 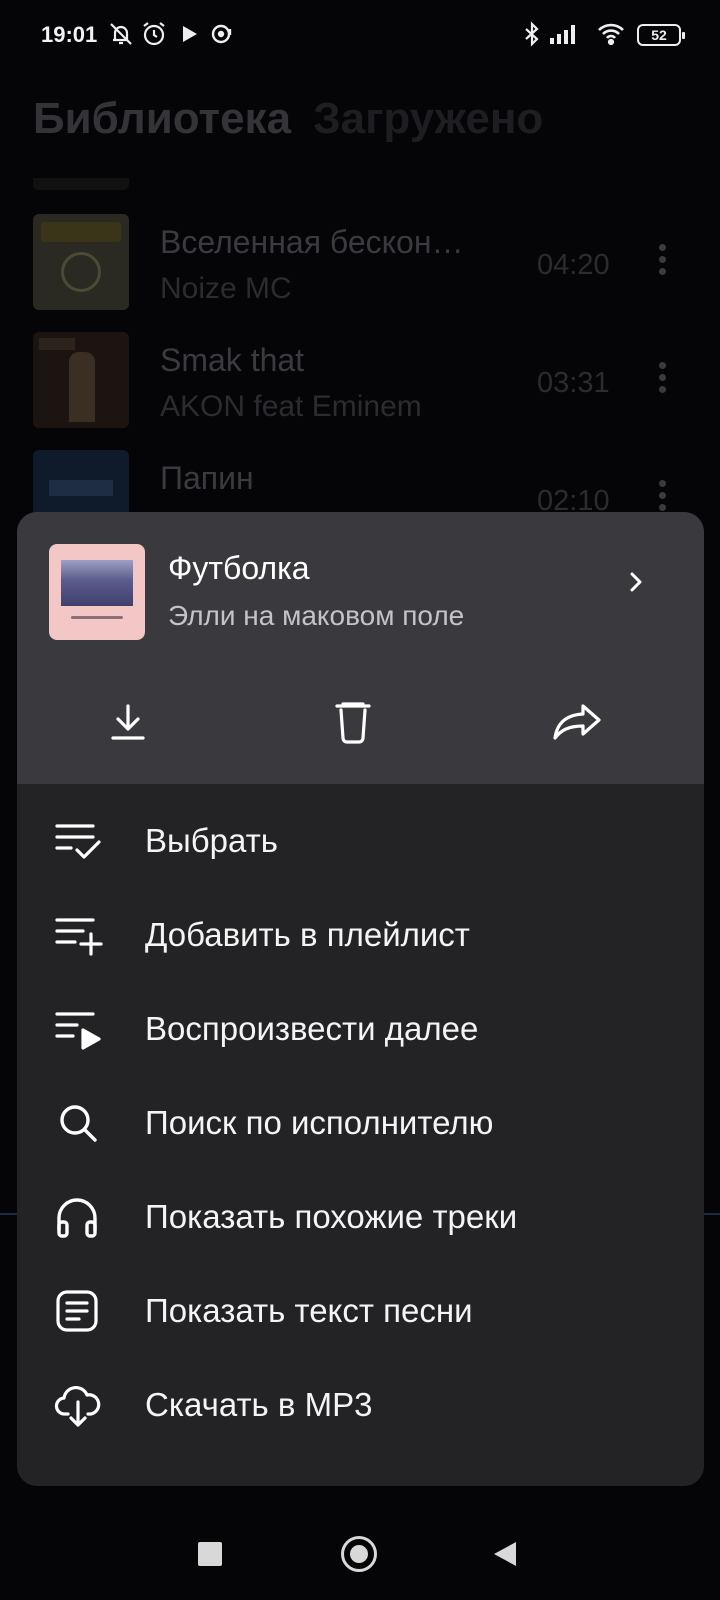 What do you see at coordinates (190, 34) in the screenshot?
I see `play-status-icon` at bounding box center [190, 34].